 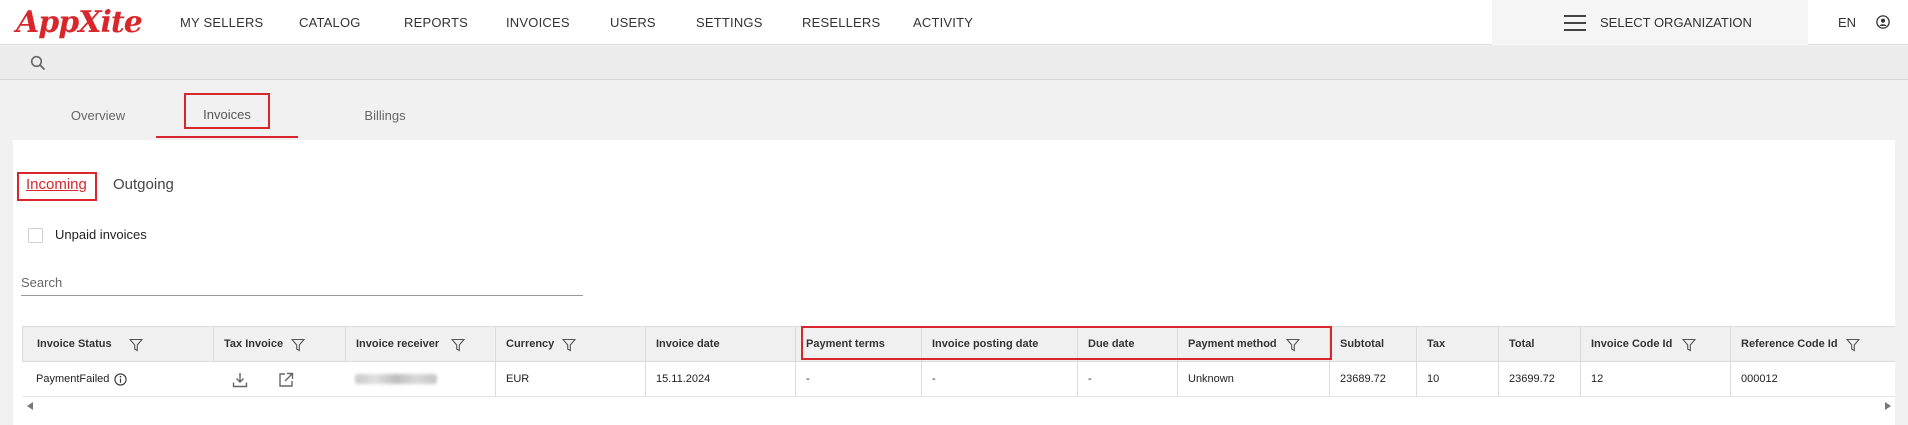 What do you see at coordinates (943, 22) in the screenshot?
I see `nav-activity: ACTIVITY` at bounding box center [943, 22].